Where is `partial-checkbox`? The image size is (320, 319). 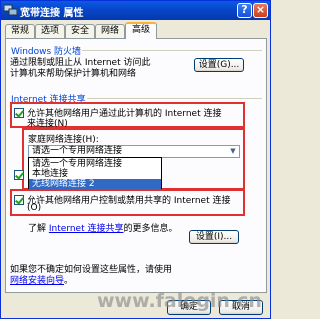
partial-checkbox is located at coordinates (19, 175).